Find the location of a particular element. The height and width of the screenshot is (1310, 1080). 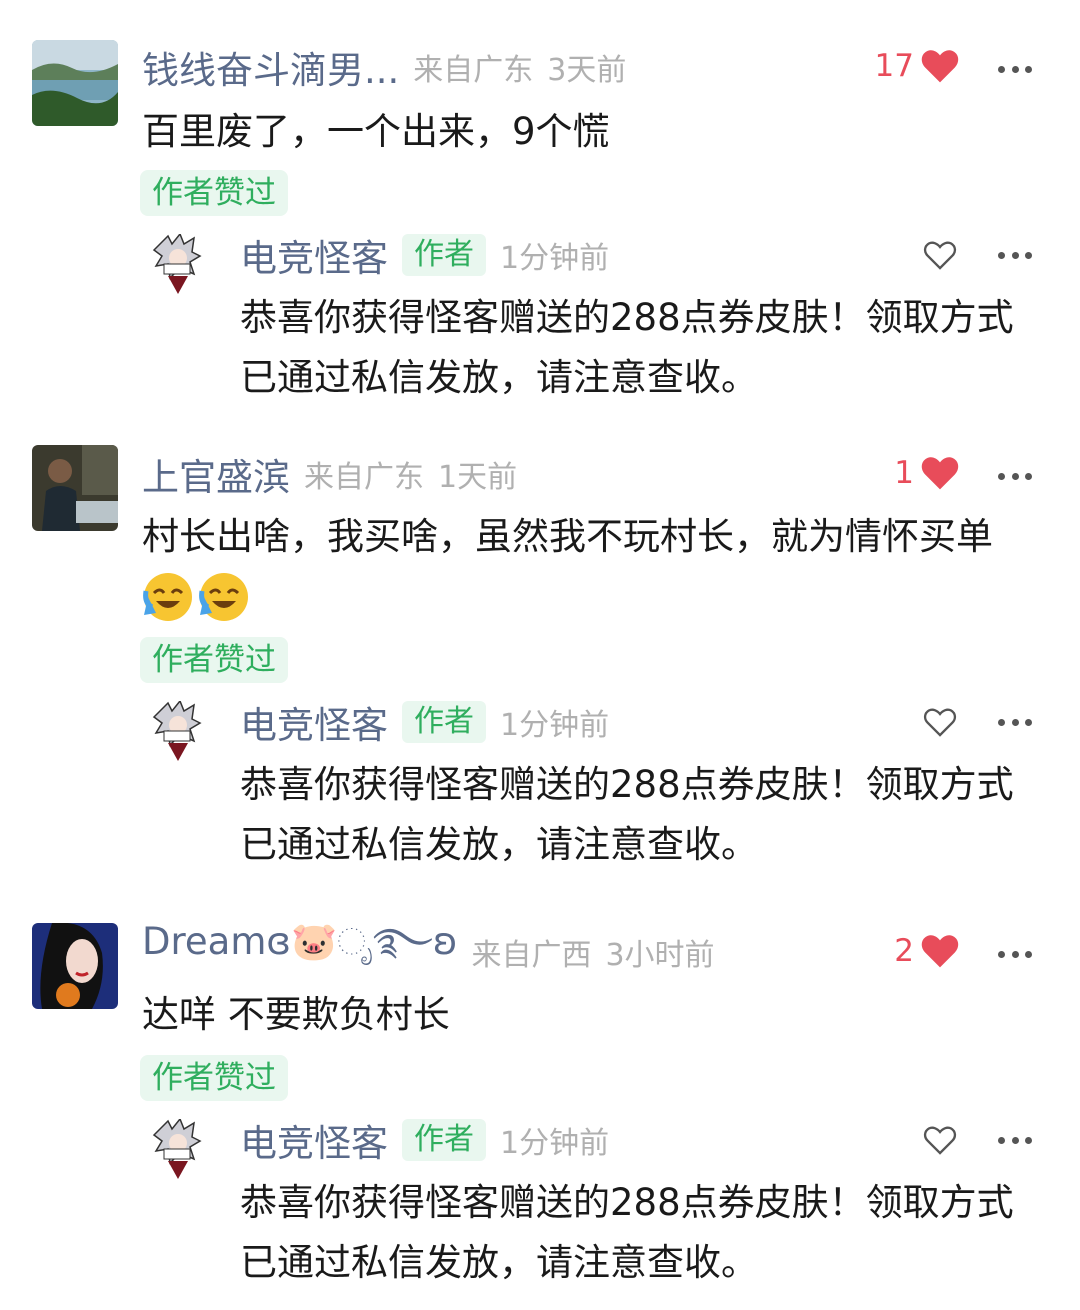

comment-text-block: 村长出啥，我买啥，虽然我不玩村长，就为情怀买单 is located at coordinates (591, 565).